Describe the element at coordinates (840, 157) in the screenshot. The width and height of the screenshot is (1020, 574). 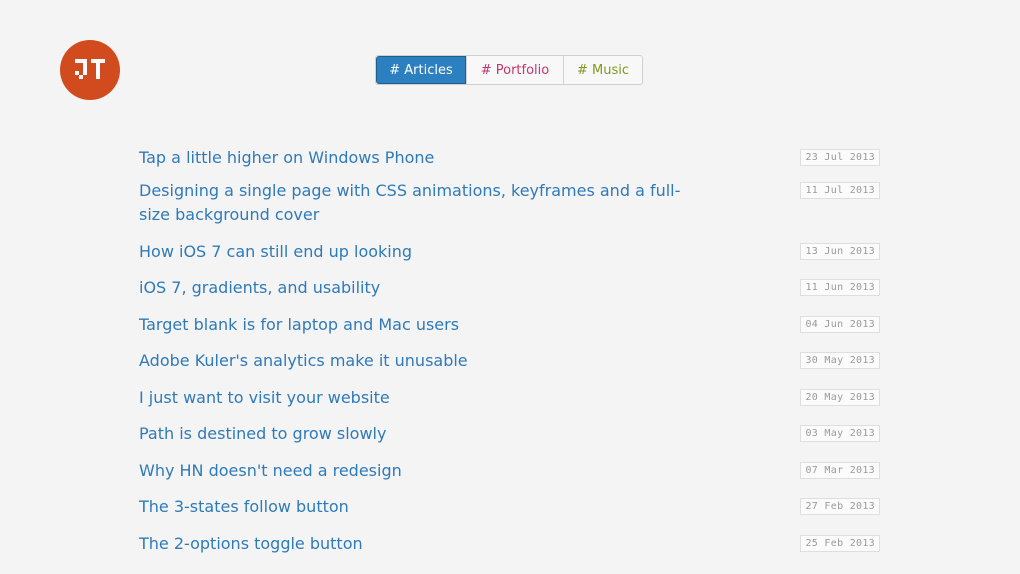
I see `article-date: 23 Jul 2013` at that location.